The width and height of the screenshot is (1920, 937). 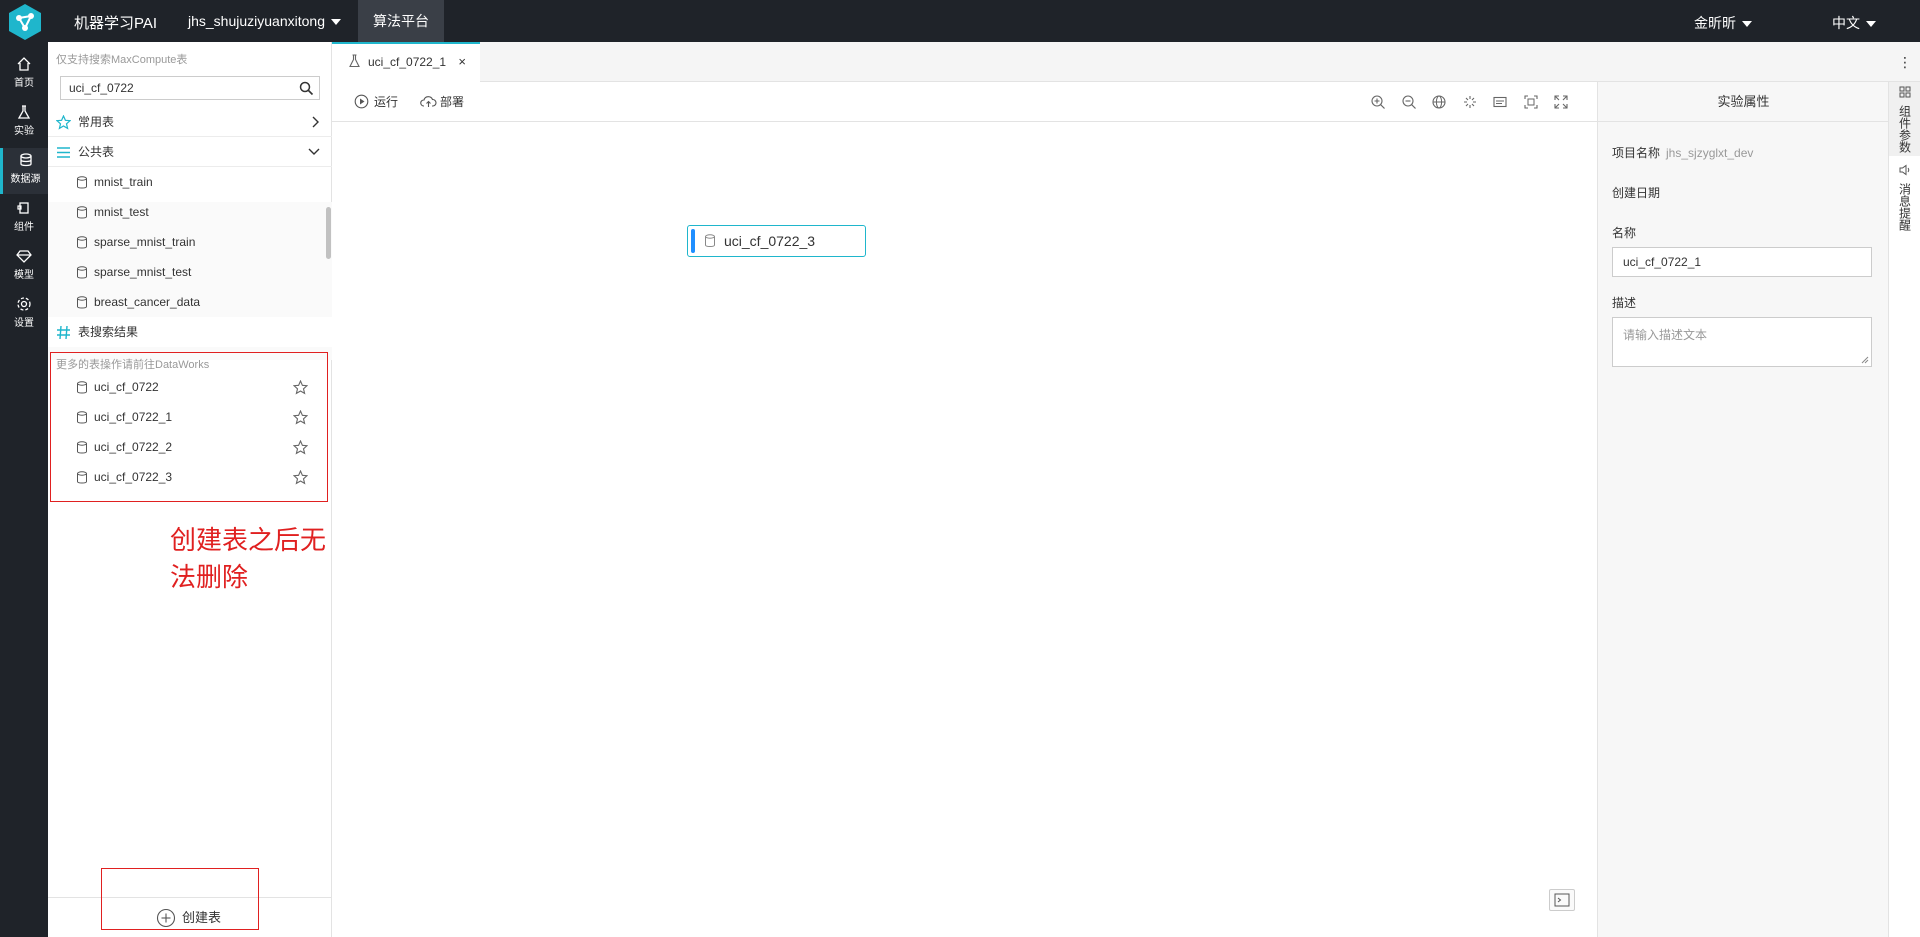 What do you see at coordinates (122, 60) in the screenshot?
I see `search-hint: 仅支持搜索MaxCompute表` at bounding box center [122, 60].